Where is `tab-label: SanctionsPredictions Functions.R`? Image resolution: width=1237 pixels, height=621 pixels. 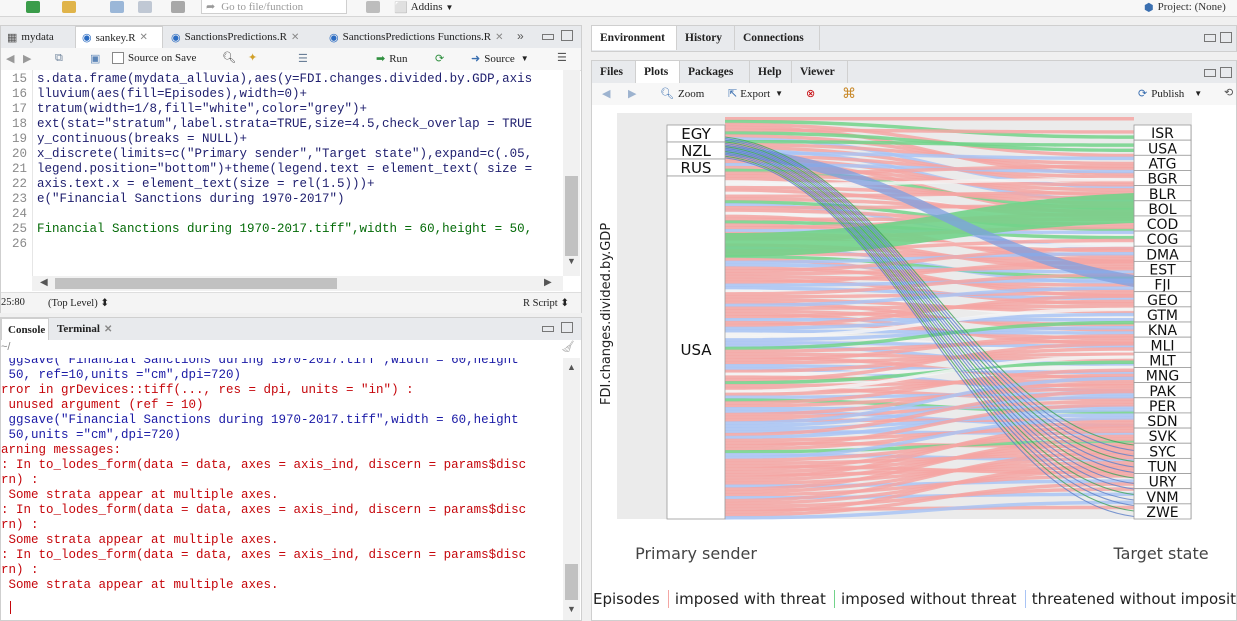
tab-label: SanctionsPredictions Functions.R is located at coordinates (417, 37).